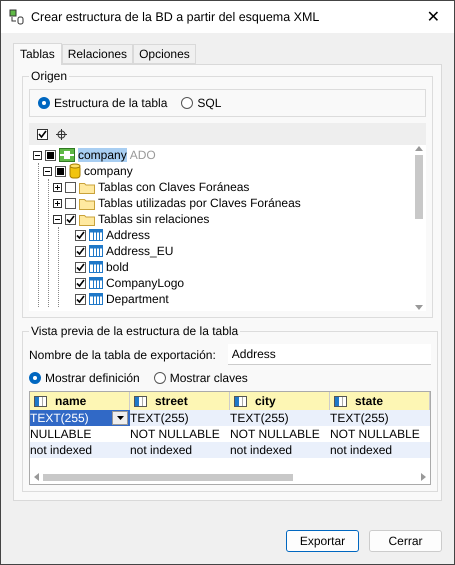 Image resolution: width=455 pixels, height=565 pixels. I want to click on vertical-scrollbar, so click(419, 228).